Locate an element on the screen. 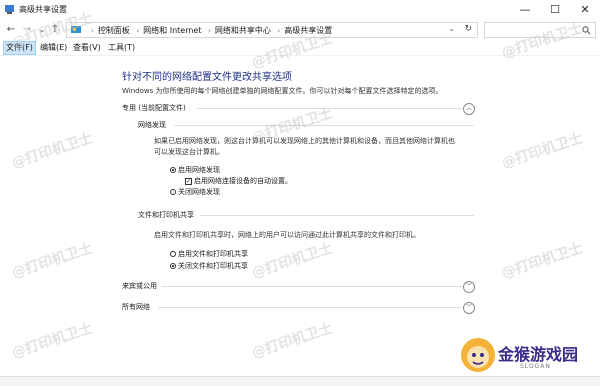 The image size is (600, 386). window-title: 高级共享设置 is located at coordinates (43, 9).